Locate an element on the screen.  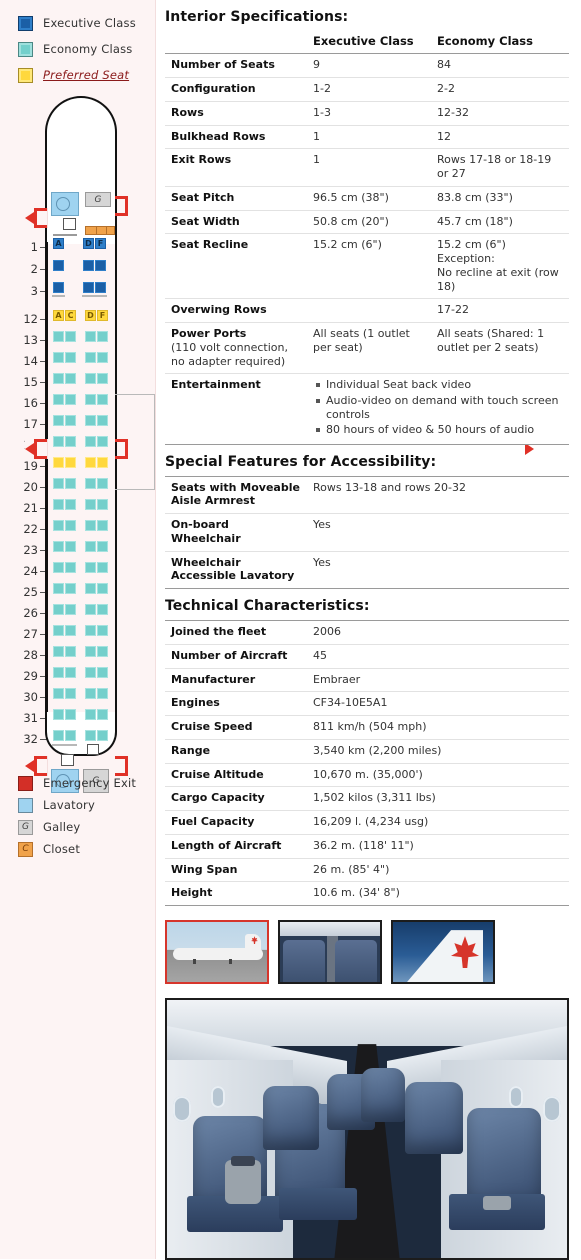
seat-row-21-right is located at coordinates (96, 504).